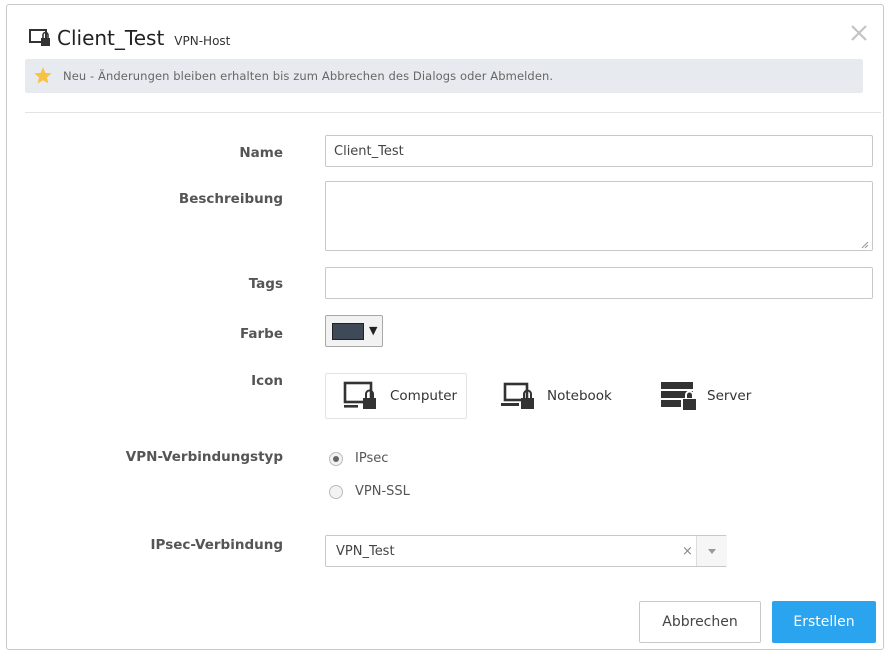 This screenshot has height=654, width=890. I want to click on ipsec-label: IPsec-Verbindung, so click(216, 545).